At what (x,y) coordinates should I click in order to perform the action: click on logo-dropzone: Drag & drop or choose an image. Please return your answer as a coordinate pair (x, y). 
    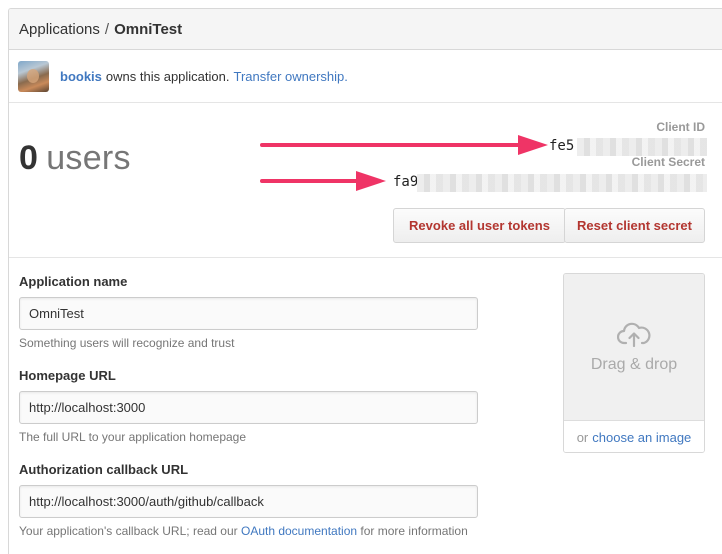
    Looking at the image, I should click on (634, 363).